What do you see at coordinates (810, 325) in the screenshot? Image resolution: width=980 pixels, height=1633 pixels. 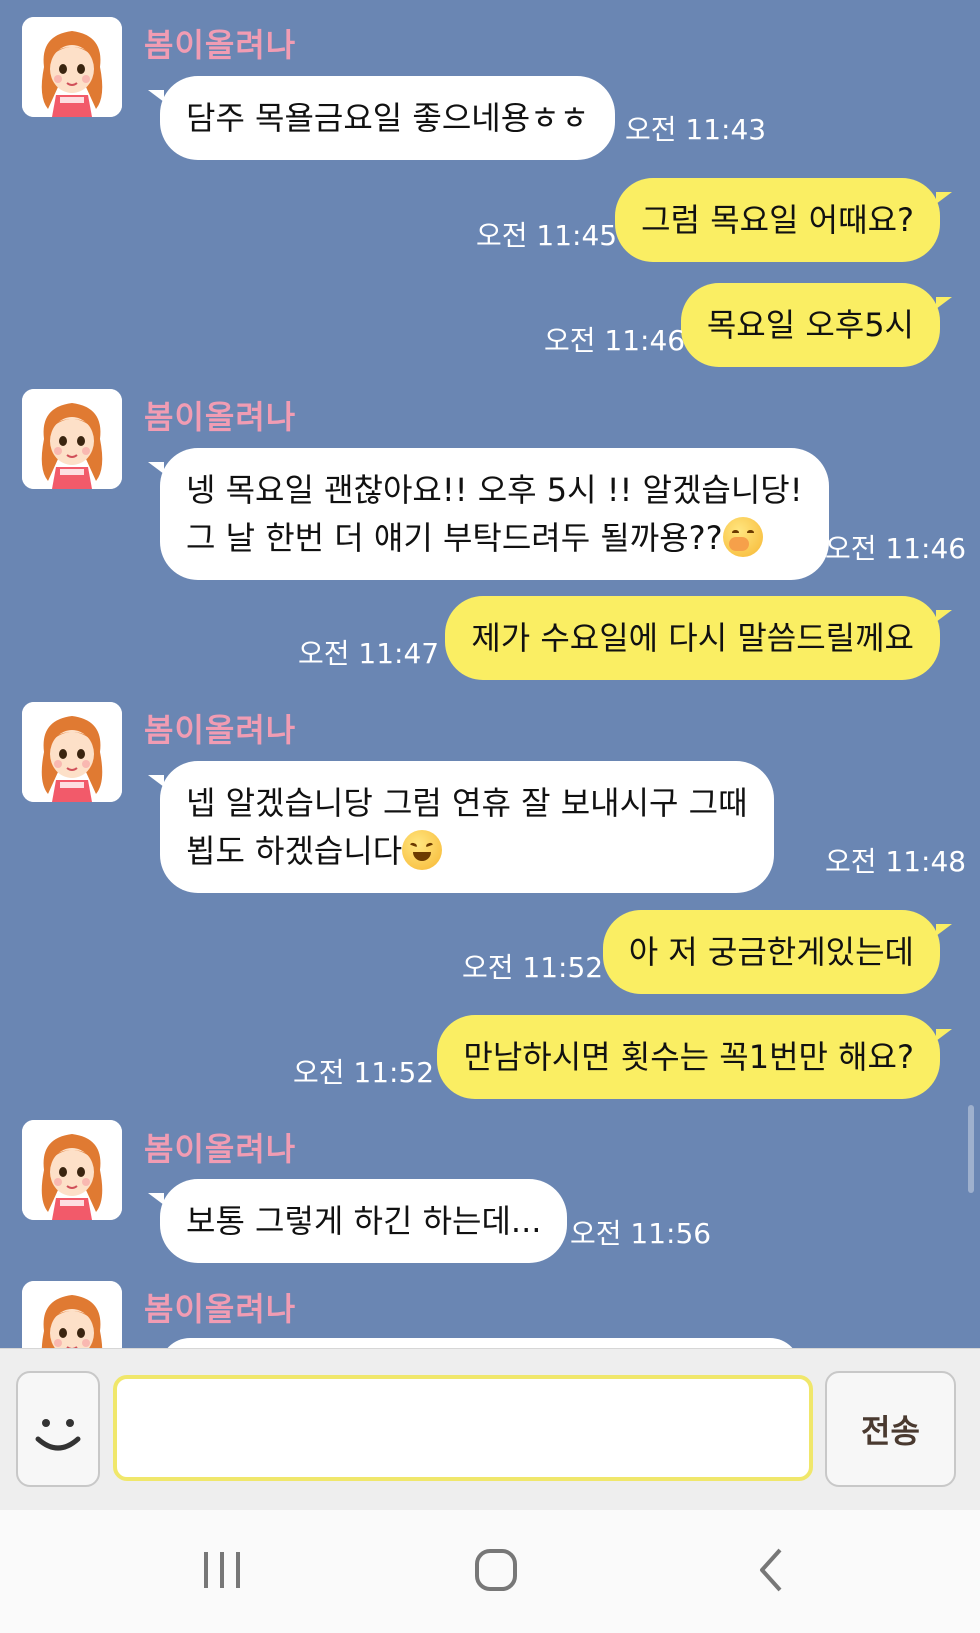 I see `message-text: 목요일 오후5시` at bounding box center [810, 325].